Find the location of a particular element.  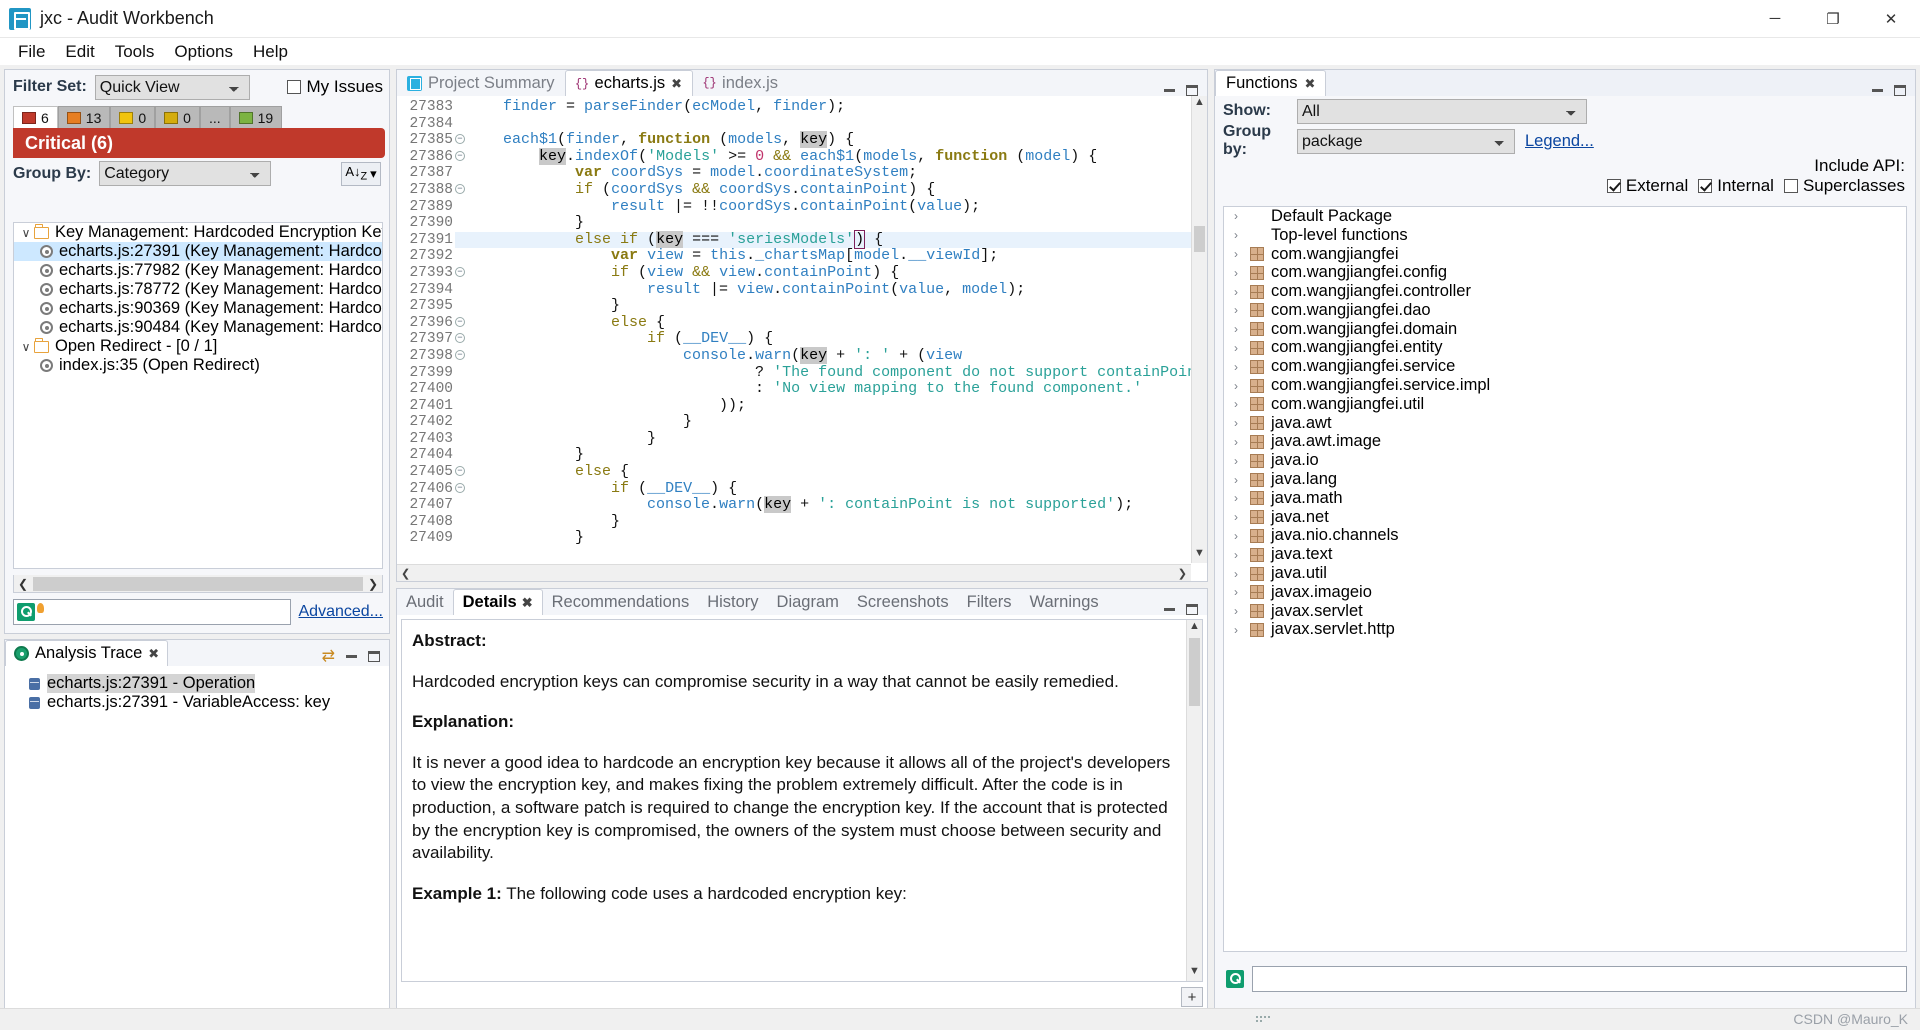

severity-tab-2: 0 is located at coordinates (133, 117).